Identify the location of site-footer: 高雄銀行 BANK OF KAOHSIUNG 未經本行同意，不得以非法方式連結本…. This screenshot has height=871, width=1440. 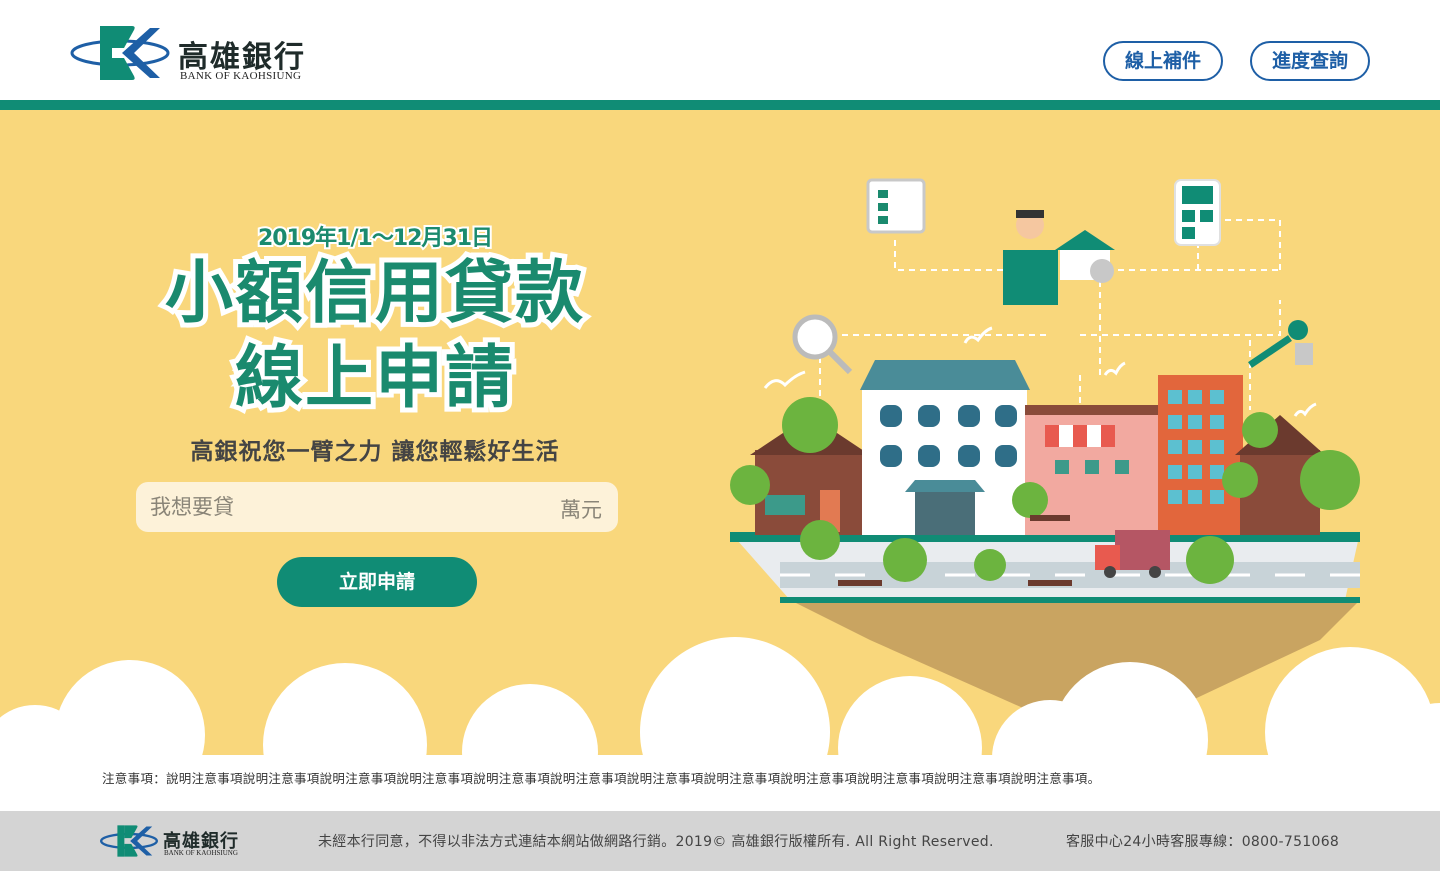
(720, 841).